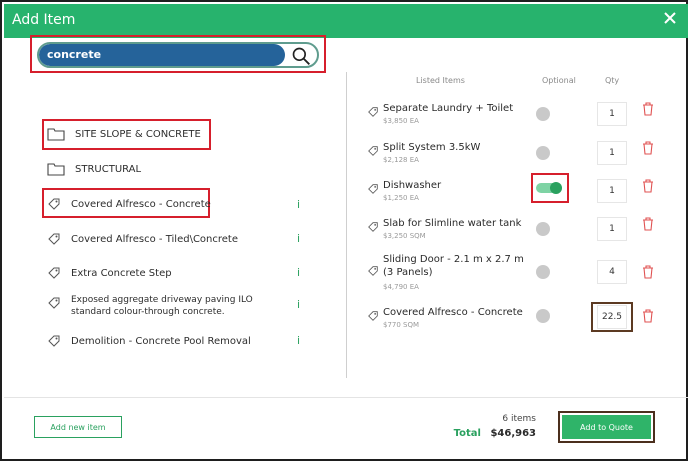 The height and width of the screenshot is (461, 688). What do you see at coordinates (448, 108) in the screenshot?
I see `listed-item-name: Separate Laundry + Toilet` at bounding box center [448, 108].